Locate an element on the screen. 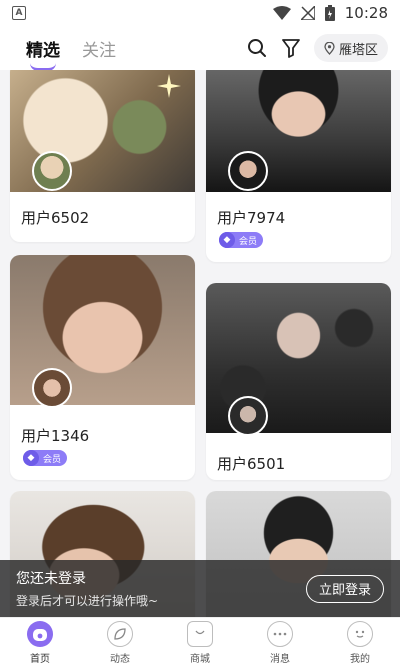  nav-label-messages: 消息 is located at coordinates (280, 659).